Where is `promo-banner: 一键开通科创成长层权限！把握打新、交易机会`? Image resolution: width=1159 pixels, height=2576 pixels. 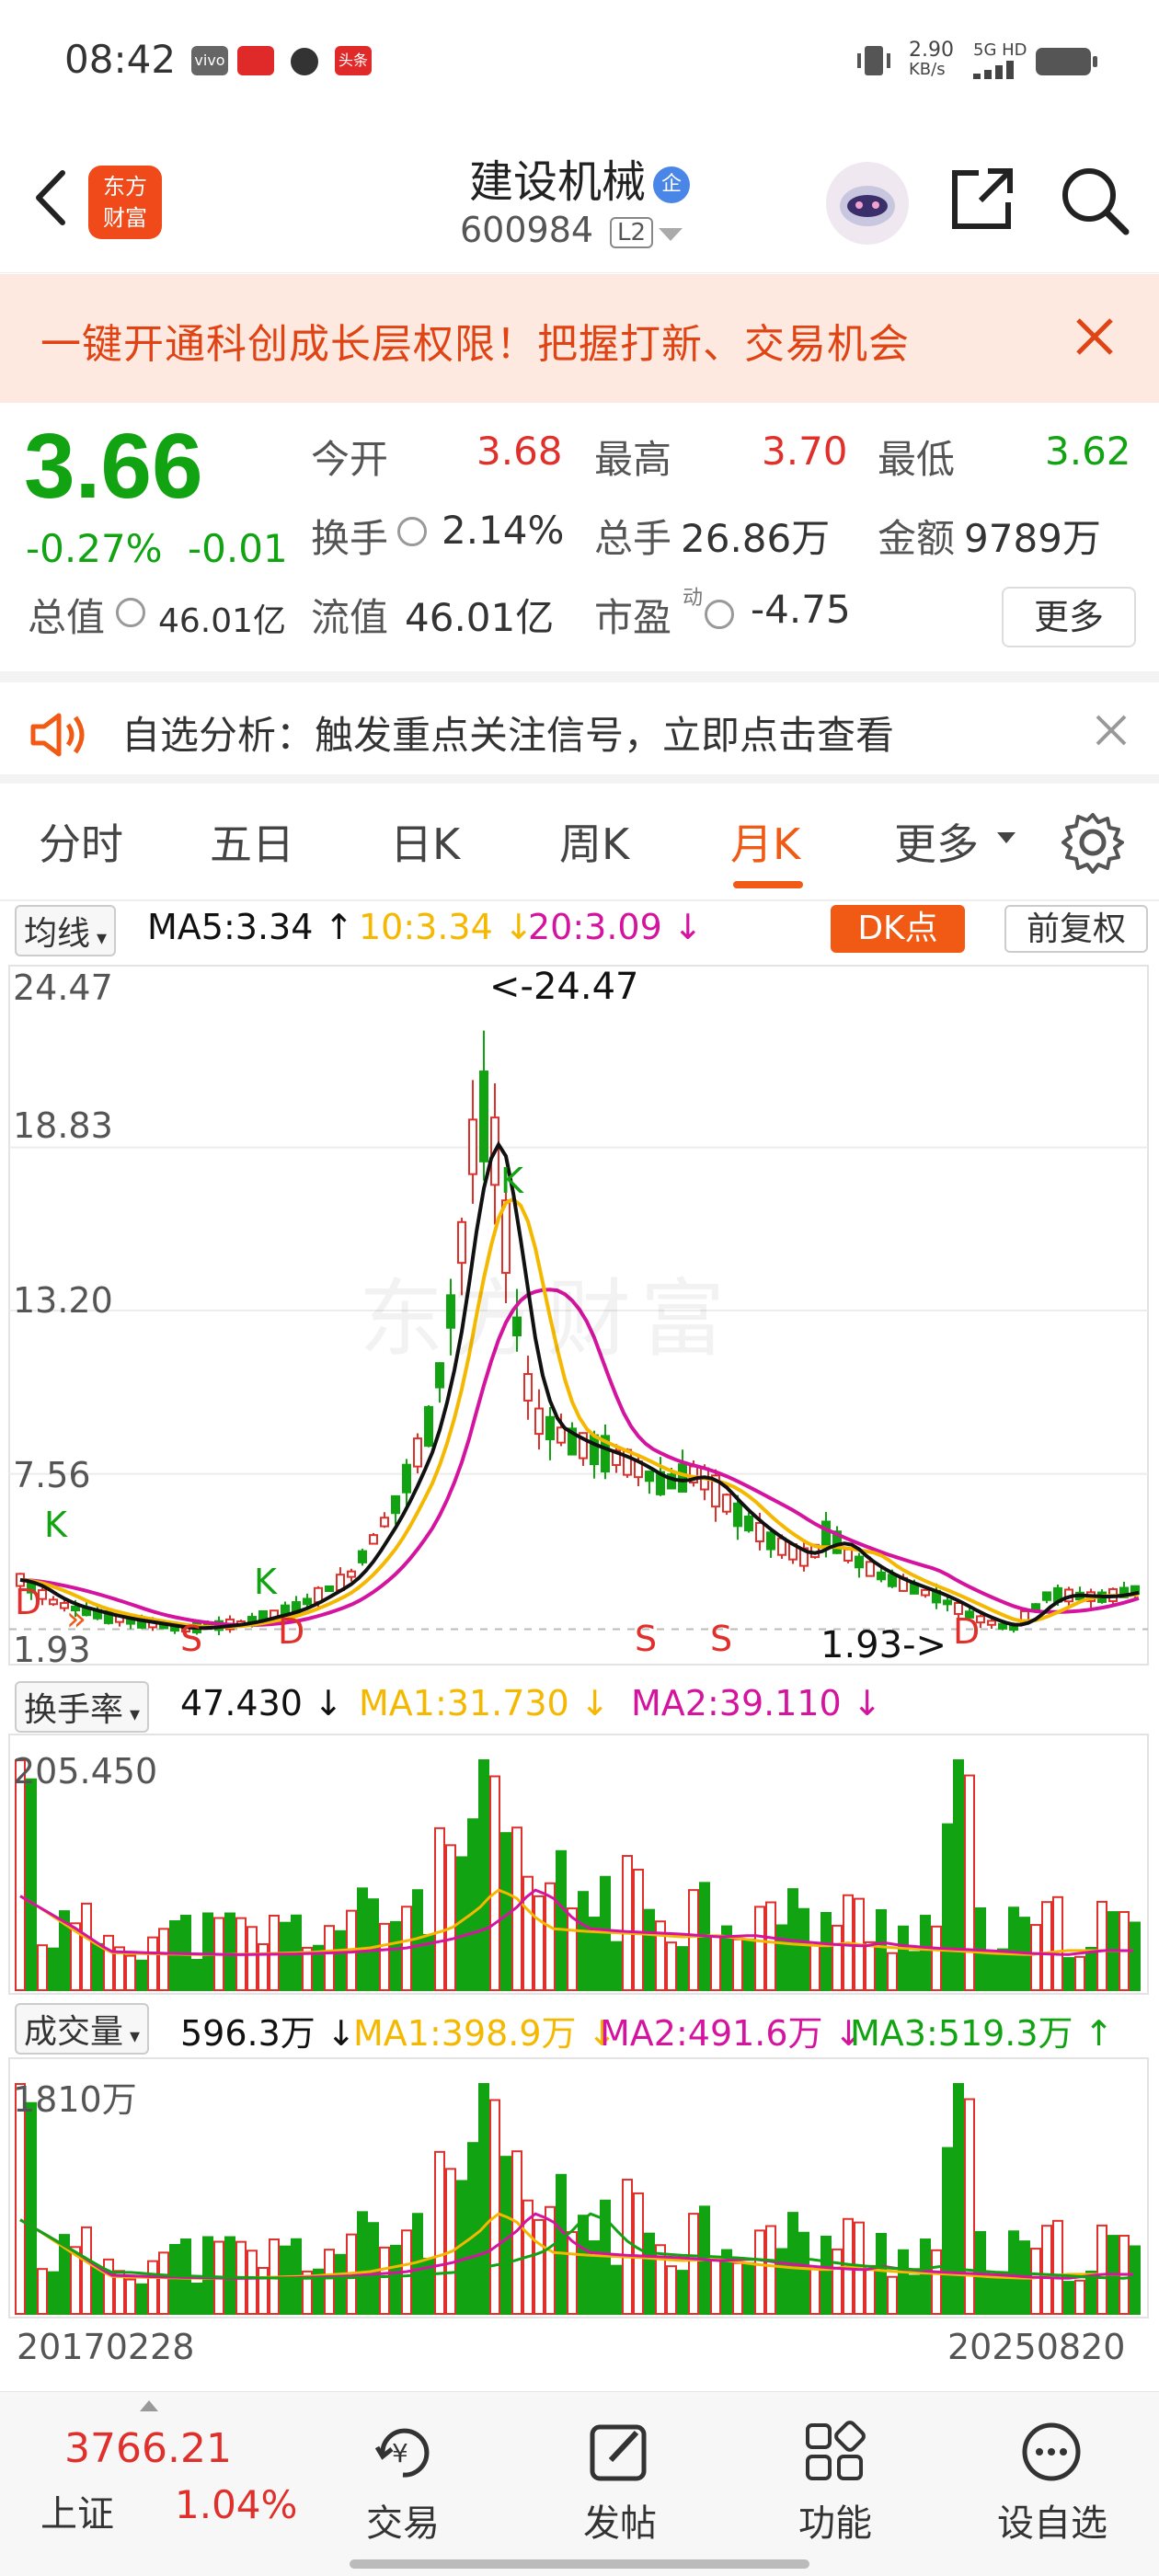
promo-banner: 一键开通科创成长层权限！把握打新、交易机会 is located at coordinates (579, 339).